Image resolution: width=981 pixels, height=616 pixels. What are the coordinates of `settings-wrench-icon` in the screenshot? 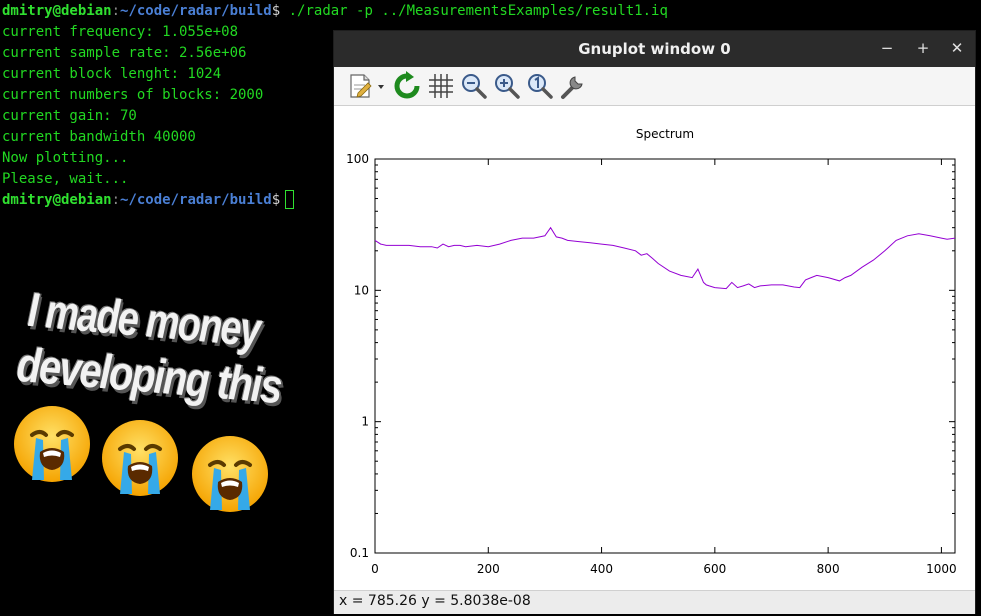 It's located at (572, 87).